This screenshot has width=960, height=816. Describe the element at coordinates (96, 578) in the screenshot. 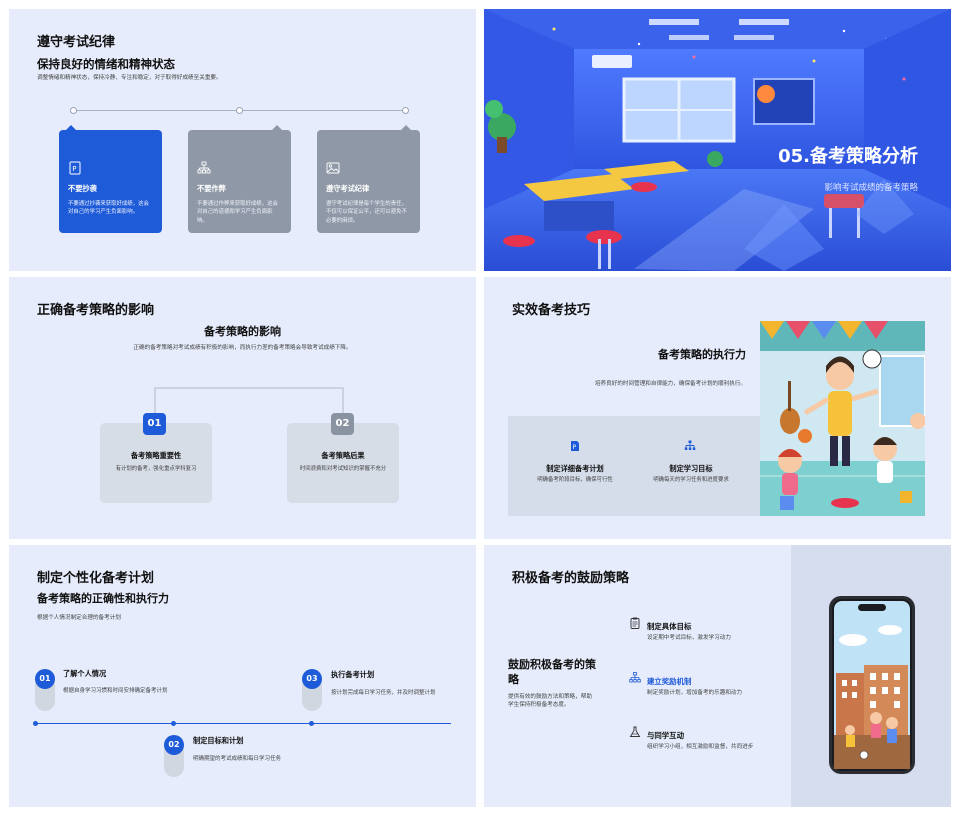

I see `slide-title: 制定个性化备考计划` at that location.